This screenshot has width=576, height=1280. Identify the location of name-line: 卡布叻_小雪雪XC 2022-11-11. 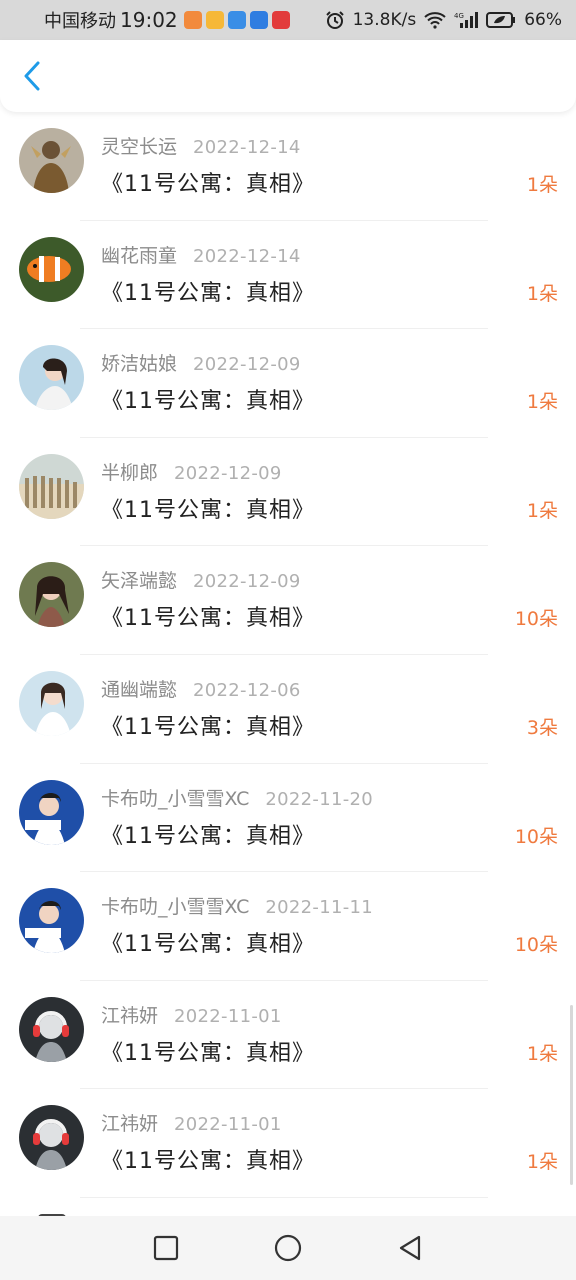
(237, 905).